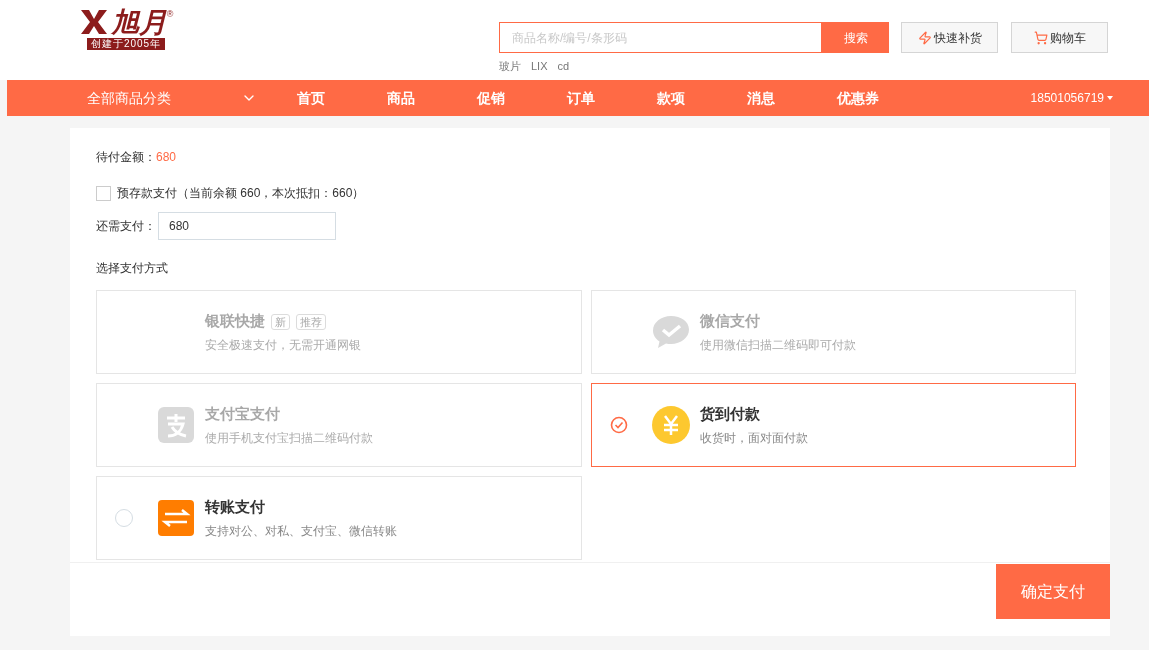  Describe the element at coordinates (1059, 37) in the screenshot. I see `cart-button: 购物车` at that location.